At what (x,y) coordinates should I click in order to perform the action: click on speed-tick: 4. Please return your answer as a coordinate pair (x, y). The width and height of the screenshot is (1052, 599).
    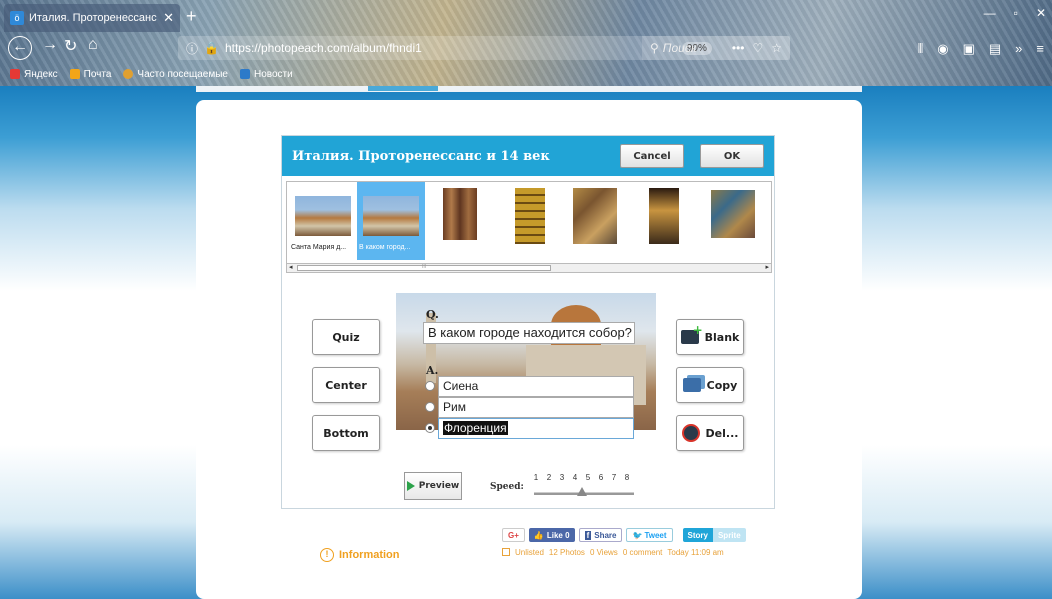
    Looking at the image, I should click on (575, 477).